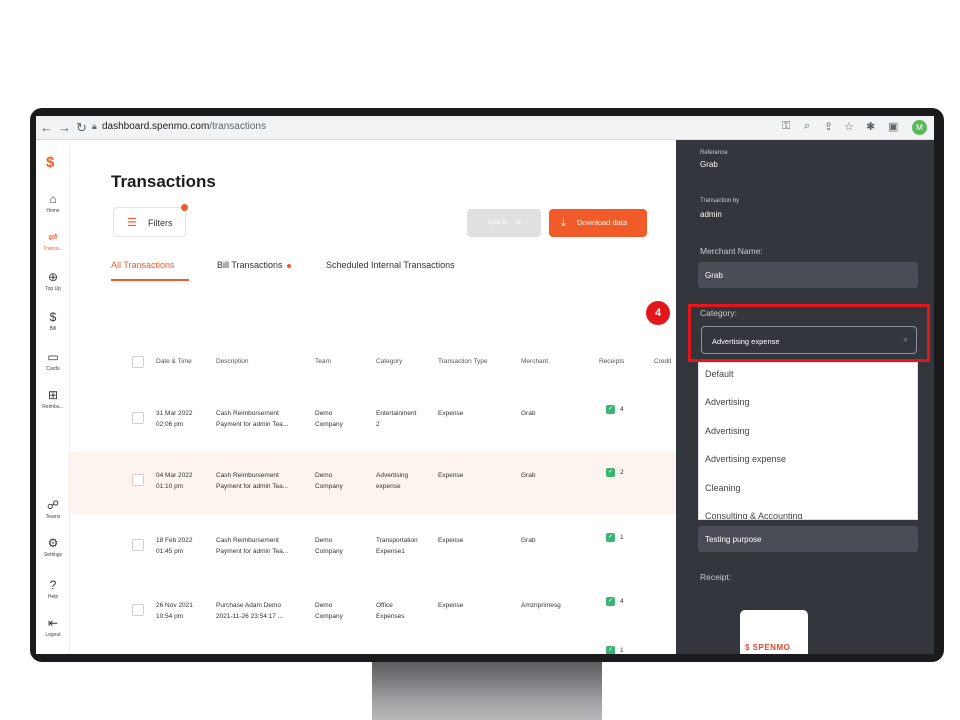  Describe the element at coordinates (390, 265) in the screenshot. I see `tab-scheduled-internal-transactions: Scheduled Internal Transactions` at that location.